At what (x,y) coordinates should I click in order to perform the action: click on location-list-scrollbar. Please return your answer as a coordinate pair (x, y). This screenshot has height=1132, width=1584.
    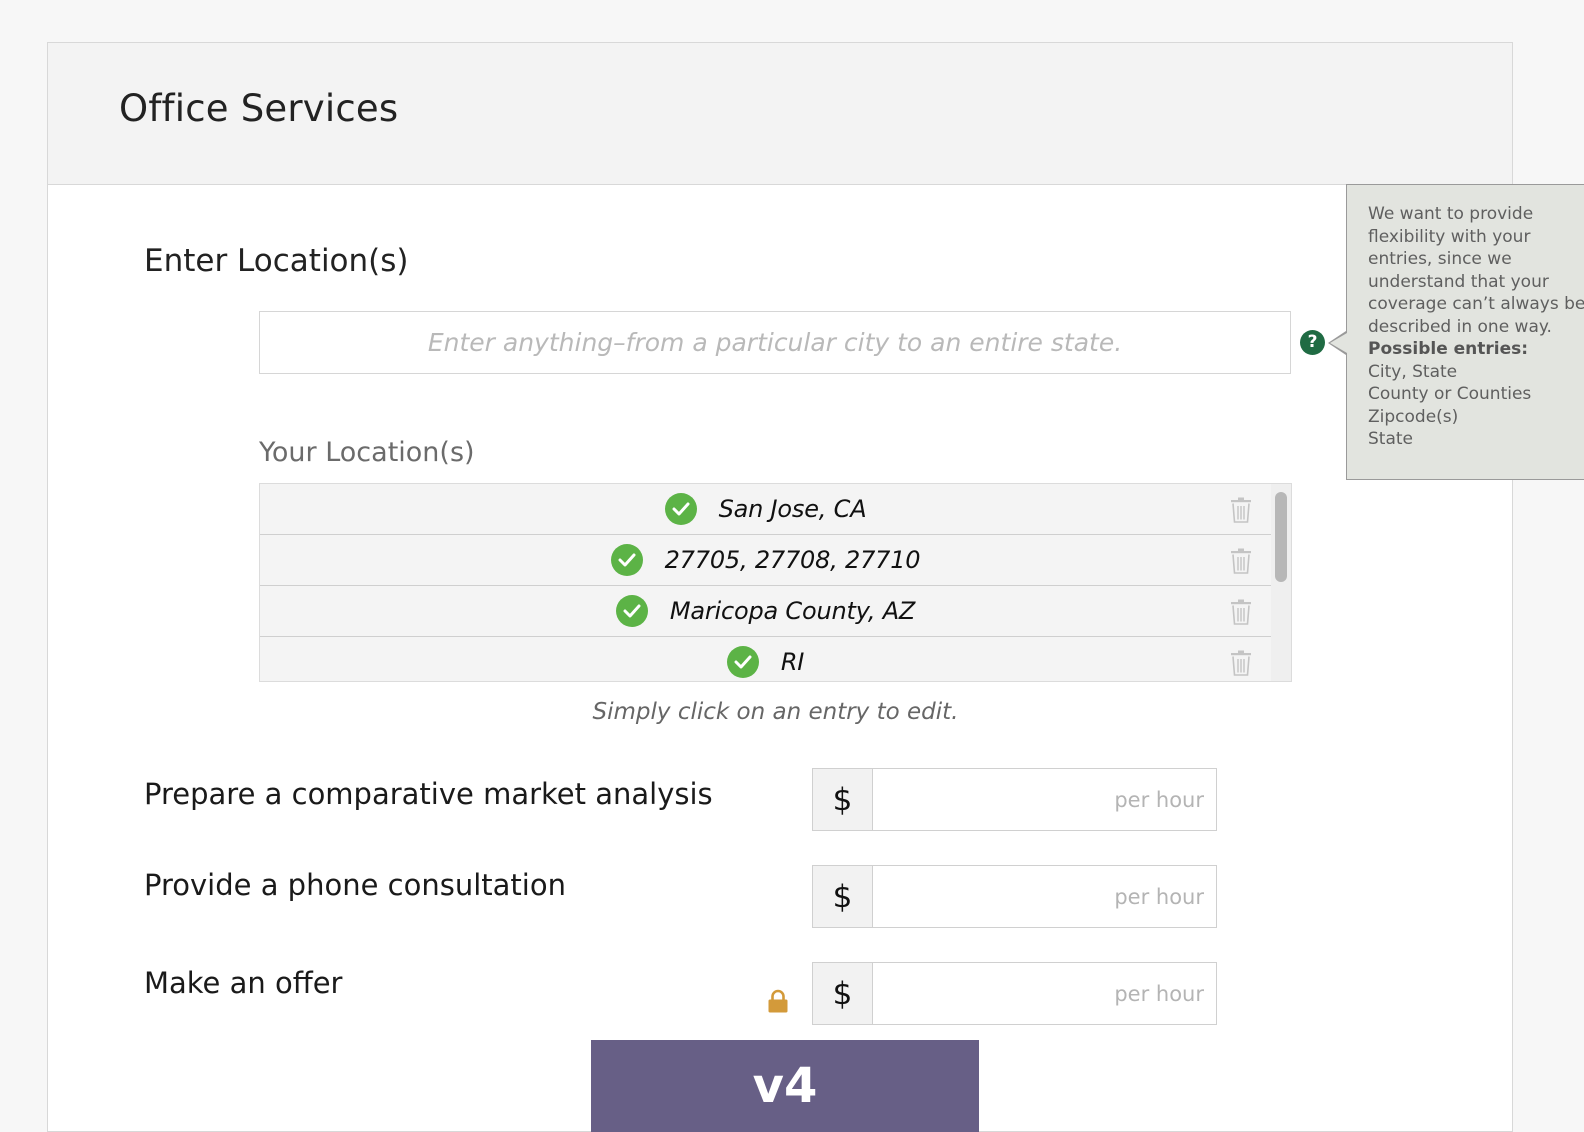
    Looking at the image, I should click on (1281, 582).